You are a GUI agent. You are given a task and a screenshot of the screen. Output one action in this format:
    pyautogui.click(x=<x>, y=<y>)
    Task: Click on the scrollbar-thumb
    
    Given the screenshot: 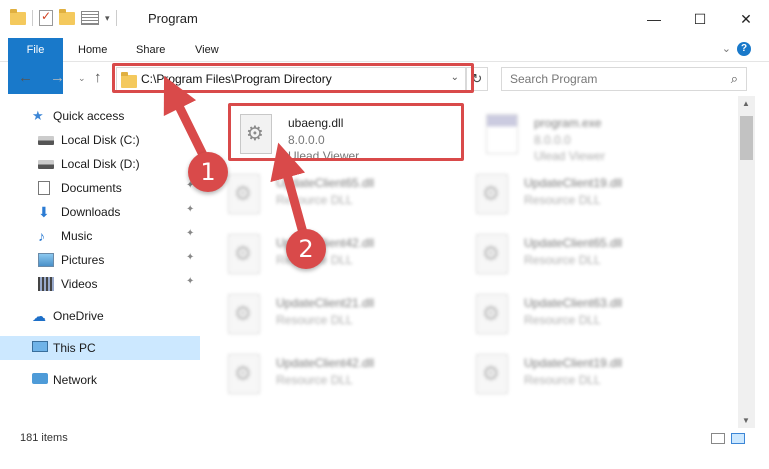 What is the action you would take?
    pyautogui.click(x=746, y=138)
    